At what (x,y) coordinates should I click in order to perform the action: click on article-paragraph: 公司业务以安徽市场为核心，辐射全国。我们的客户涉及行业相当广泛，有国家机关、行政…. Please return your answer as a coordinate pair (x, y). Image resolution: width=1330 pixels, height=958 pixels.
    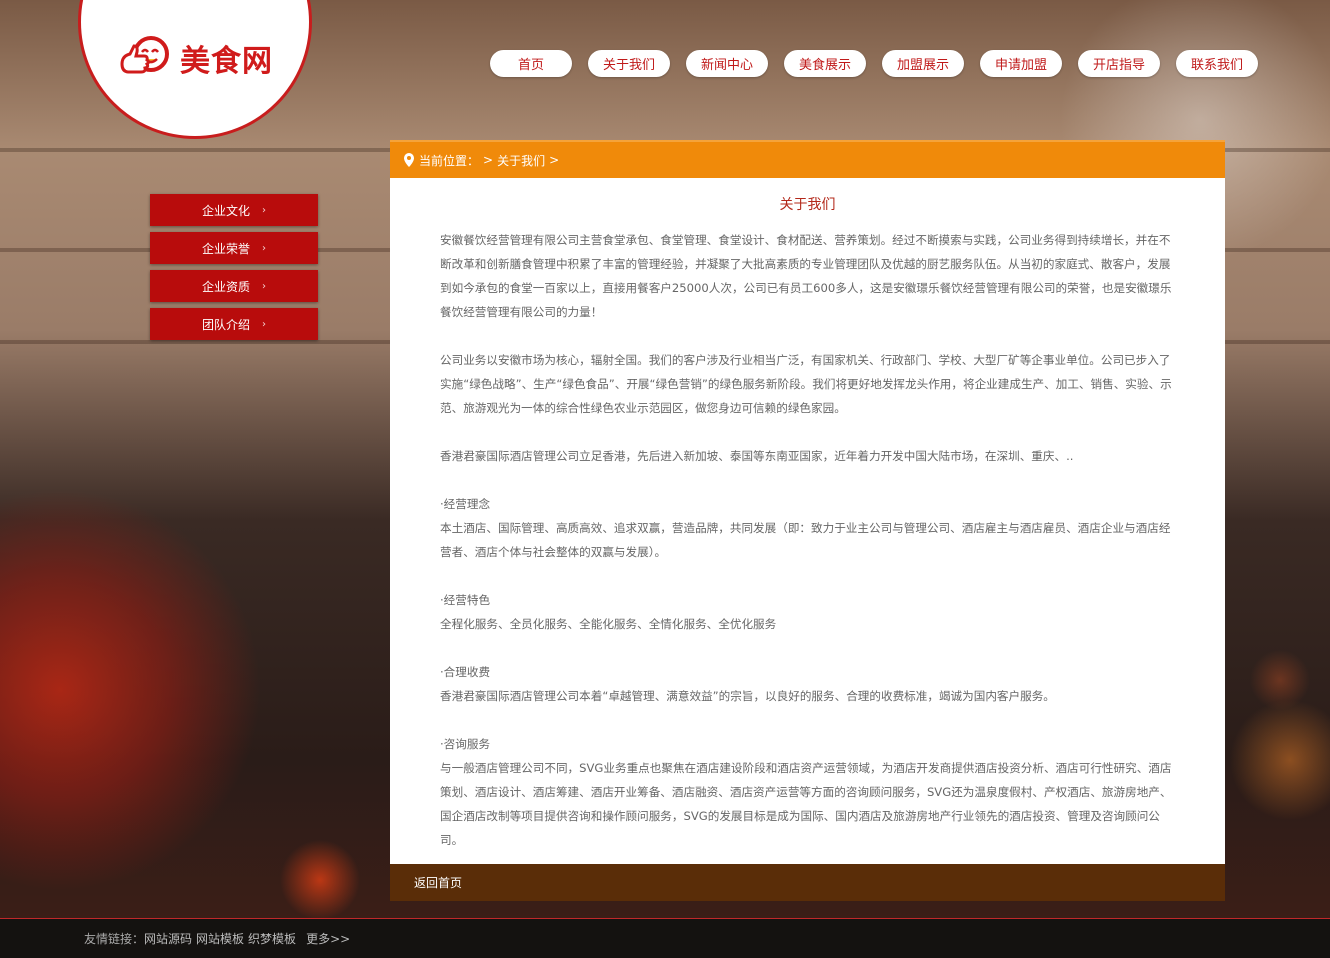
    Looking at the image, I should click on (806, 384).